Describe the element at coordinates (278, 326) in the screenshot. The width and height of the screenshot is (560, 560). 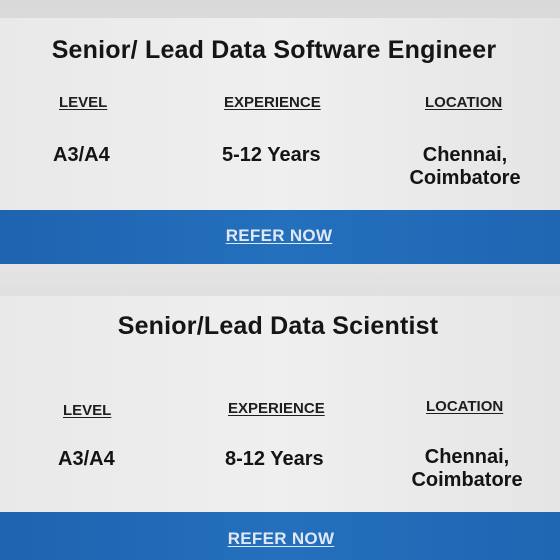
I see `job-title: Senior/Lead Data Scientist` at that location.